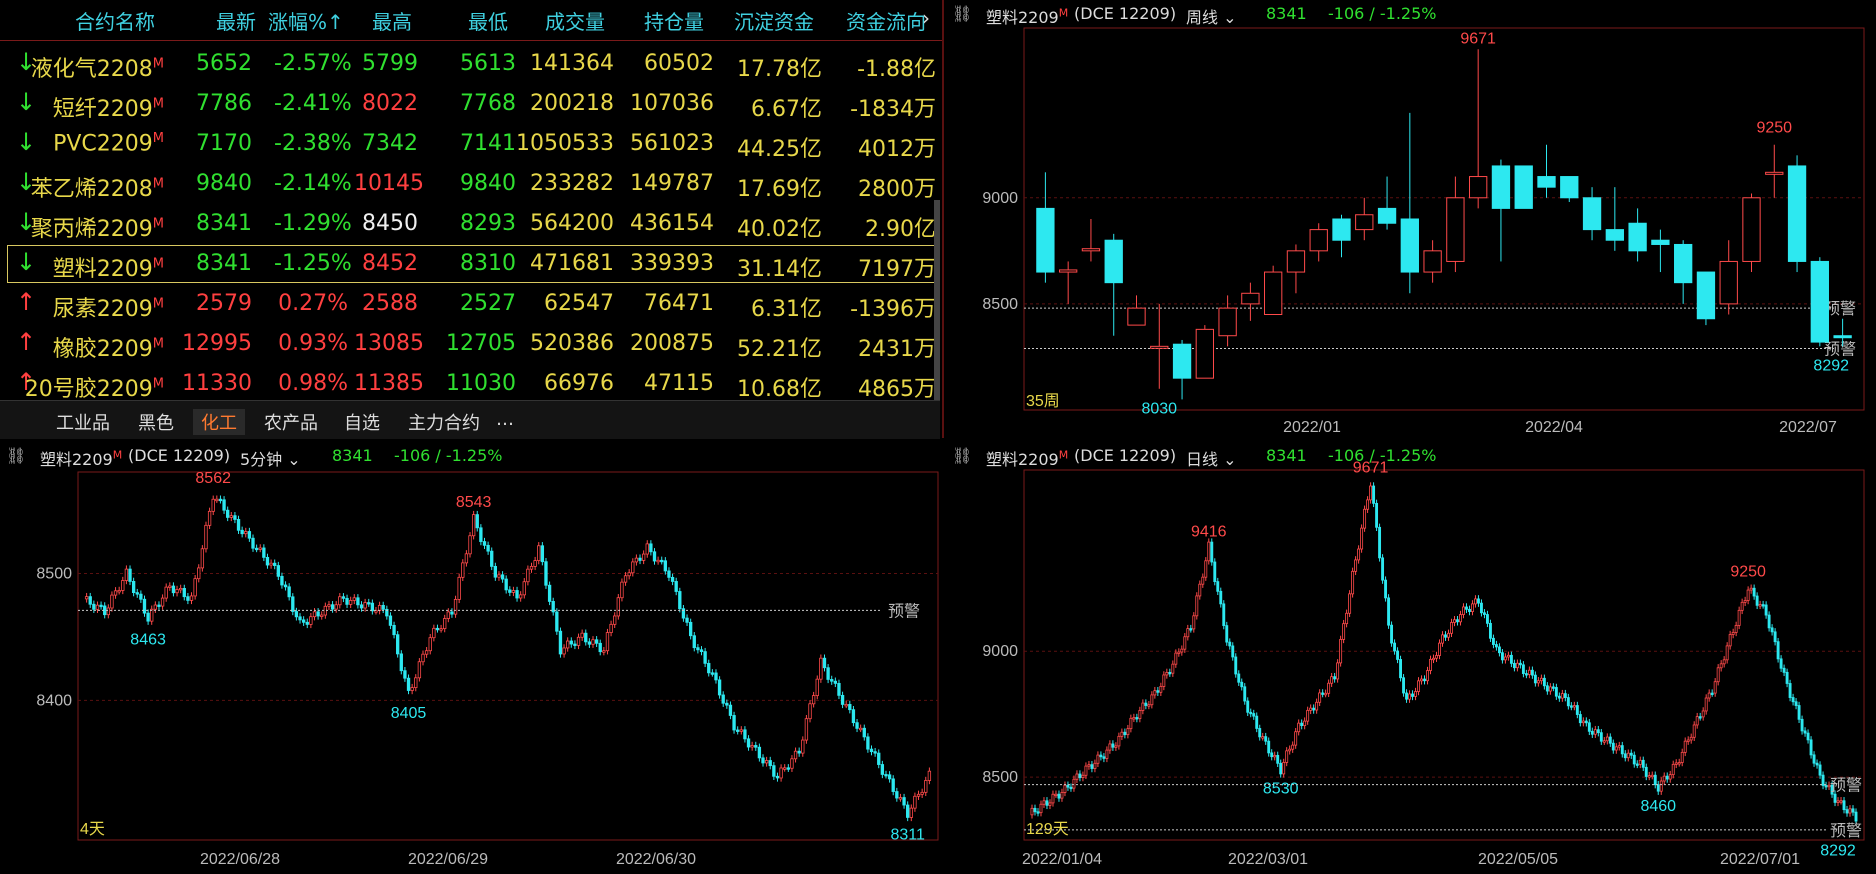  What do you see at coordinates (83, 422) in the screenshot?
I see `tab-industrial: 工业品` at bounding box center [83, 422].